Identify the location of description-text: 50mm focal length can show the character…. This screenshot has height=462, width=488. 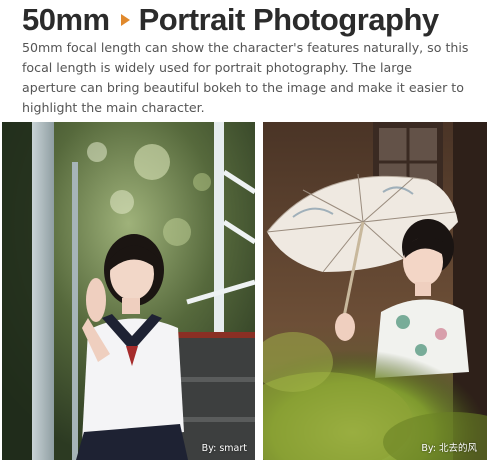
(245, 77).